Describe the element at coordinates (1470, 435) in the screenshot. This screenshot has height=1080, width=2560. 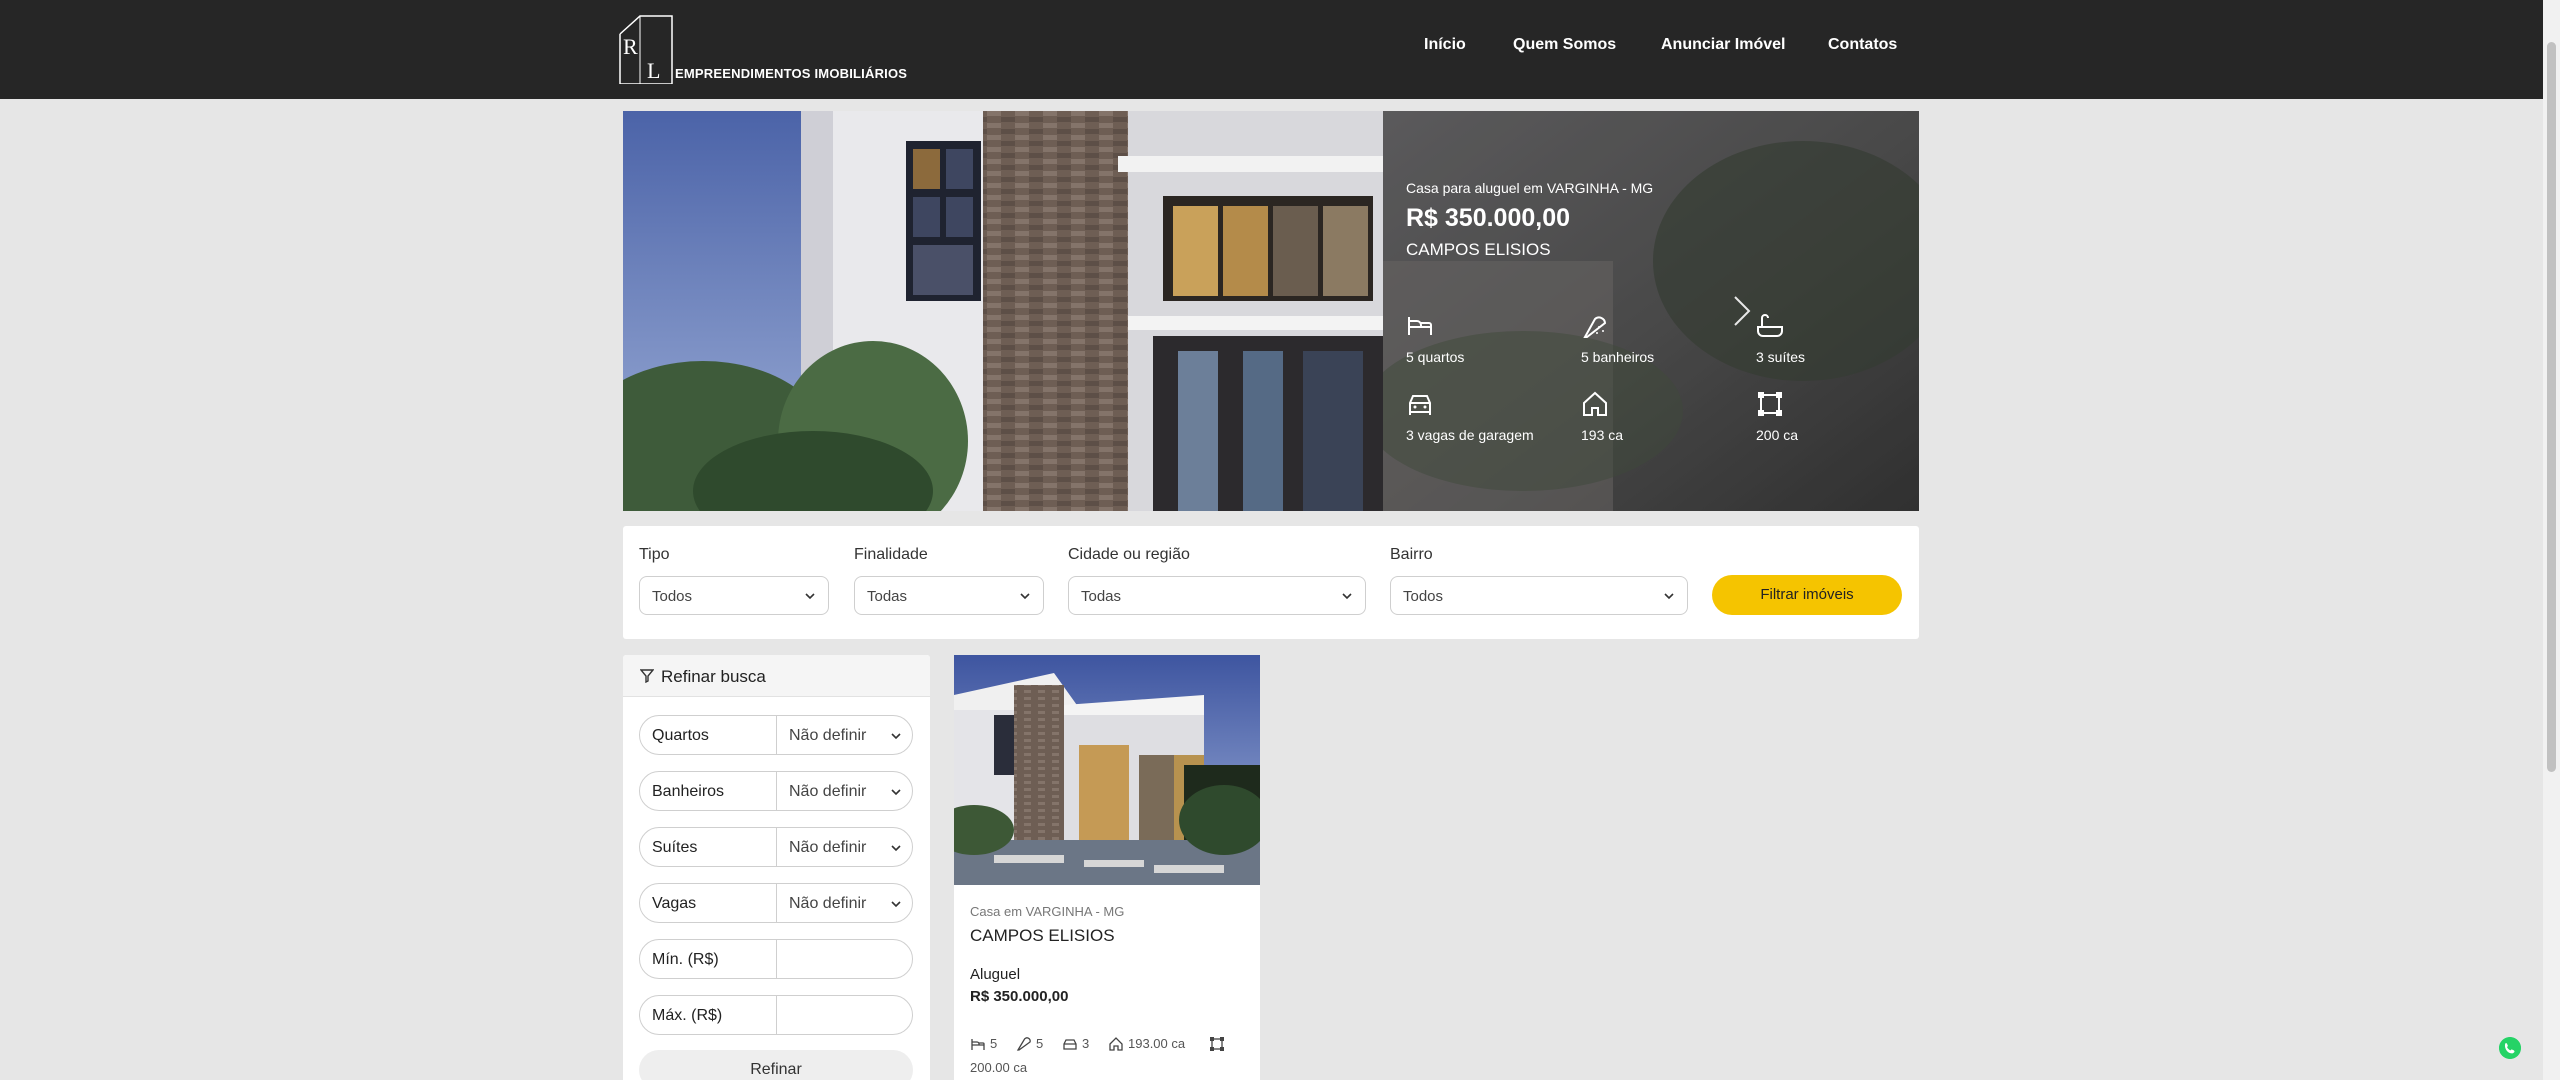
I see `hero-feature-label: 3 vagas de garagem` at that location.